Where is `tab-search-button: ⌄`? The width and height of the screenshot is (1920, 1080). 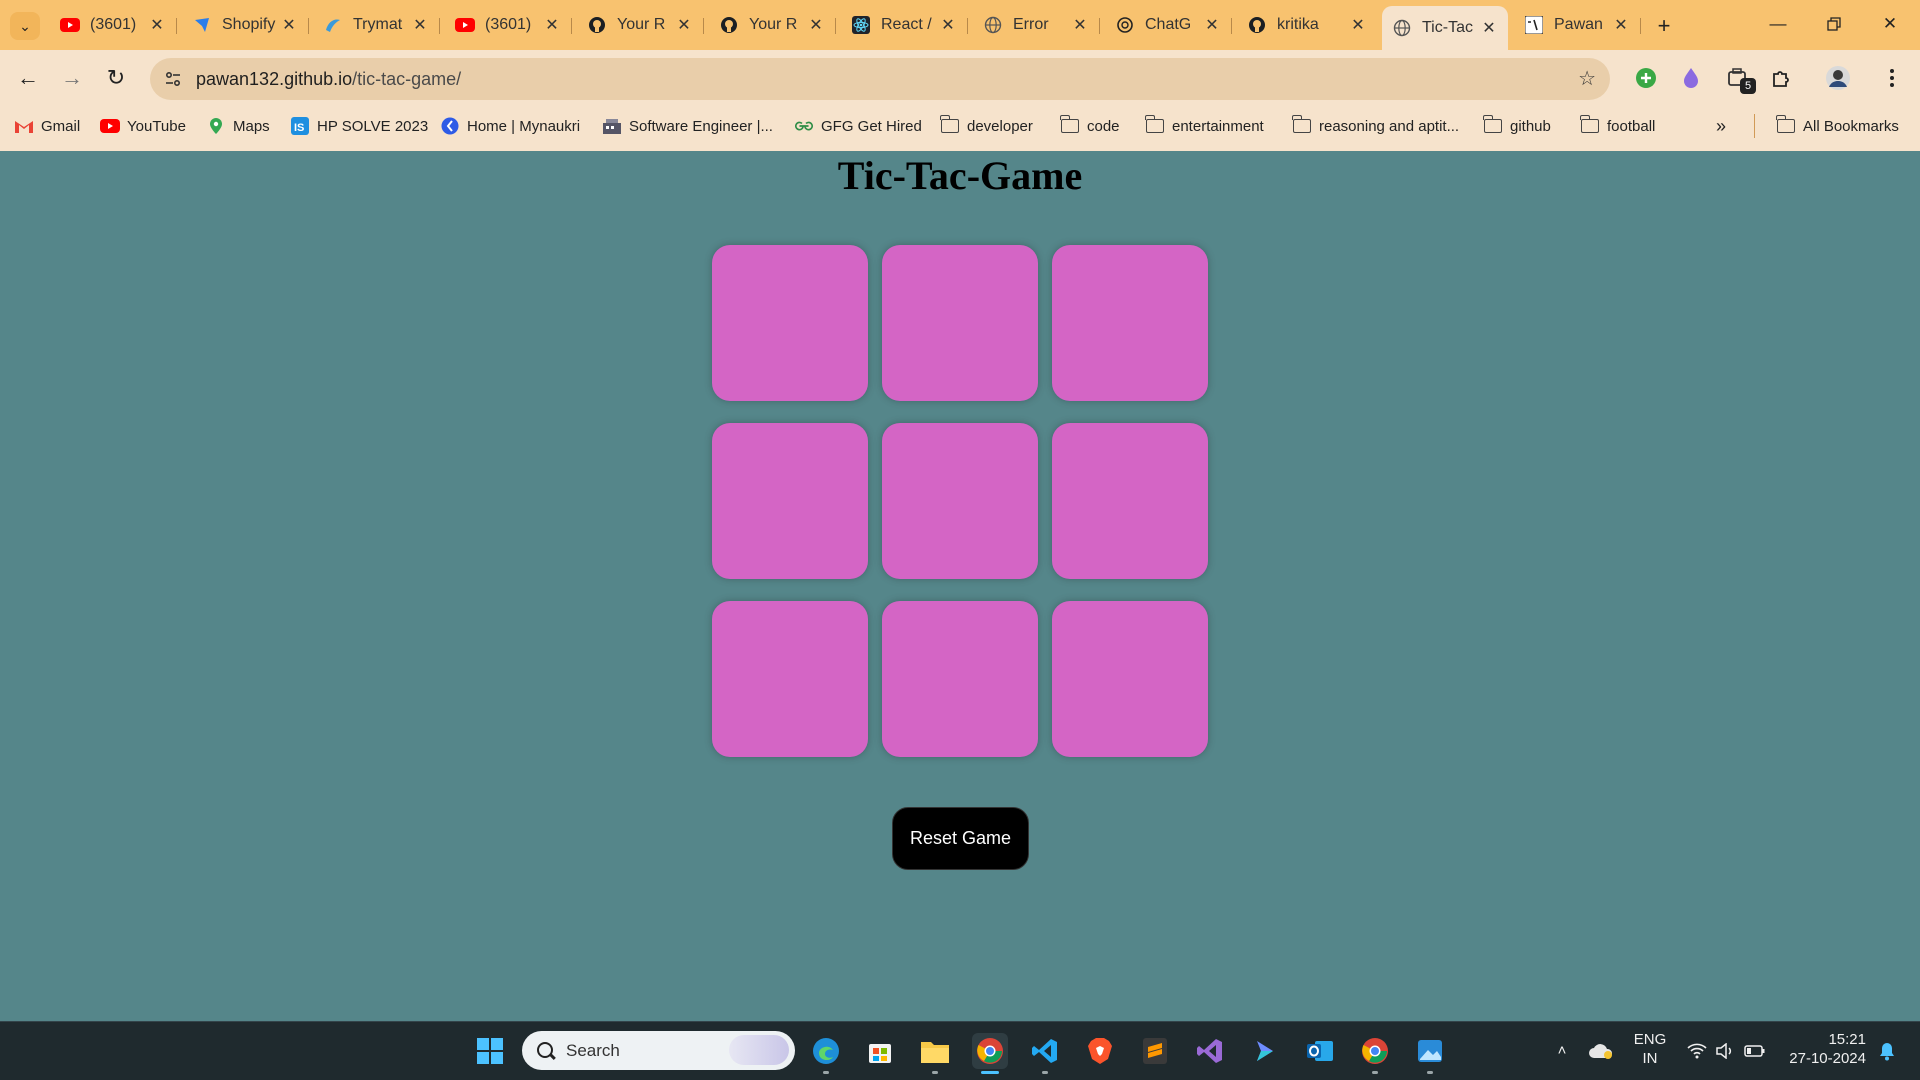 tab-search-button: ⌄ is located at coordinates (25, 26).